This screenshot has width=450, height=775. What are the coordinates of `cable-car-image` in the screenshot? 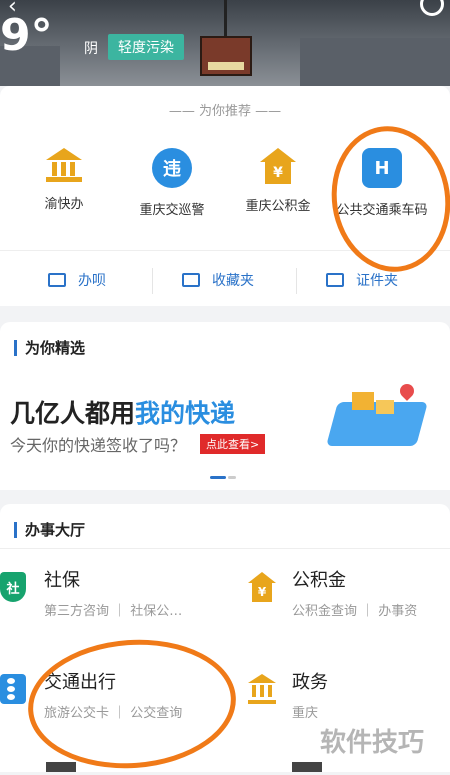 It's located at (226, 56).